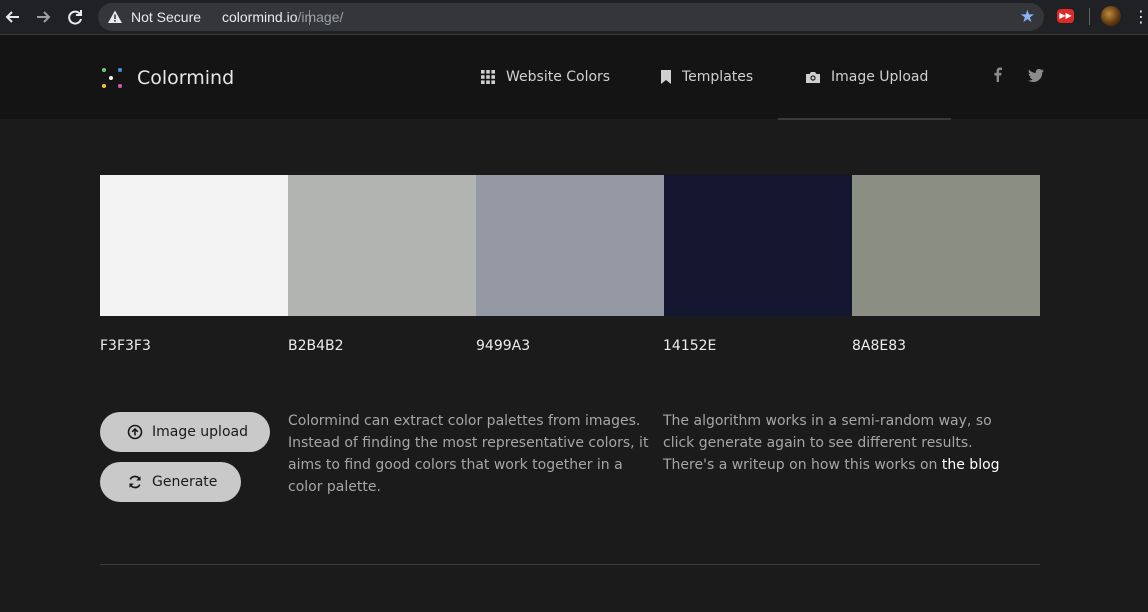 Image resolution: width=1148 pixels, height=612 pixels. I want to click on security-label: Not Secure, so click(166, 17).